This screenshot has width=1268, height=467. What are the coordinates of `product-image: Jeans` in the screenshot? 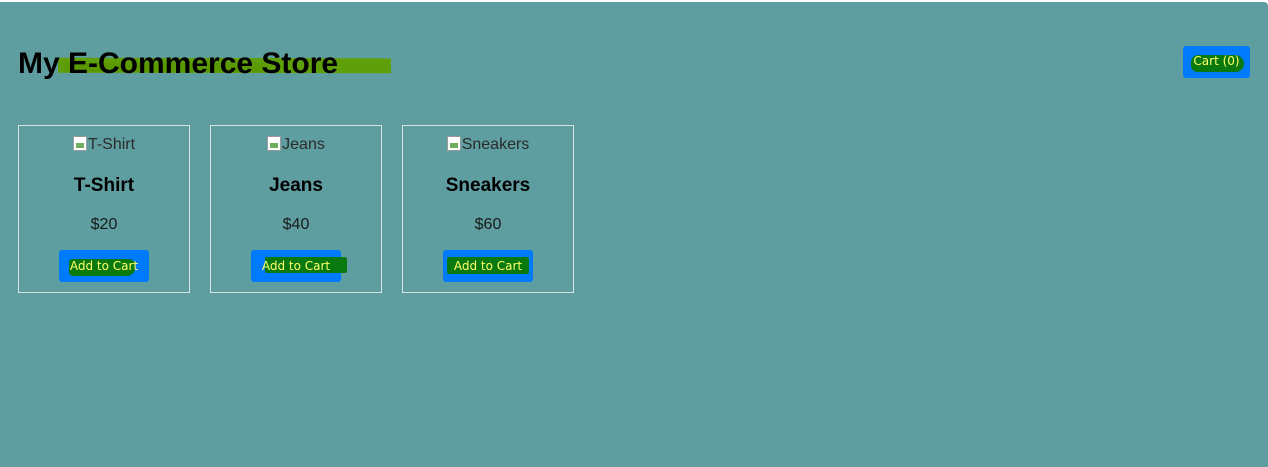 It's located at (296, 145).